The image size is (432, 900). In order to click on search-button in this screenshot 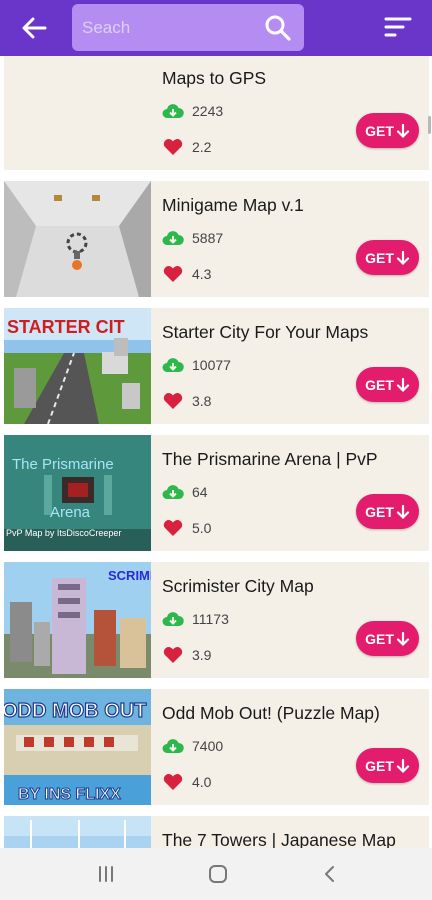, I will do `click(278, 28)`.